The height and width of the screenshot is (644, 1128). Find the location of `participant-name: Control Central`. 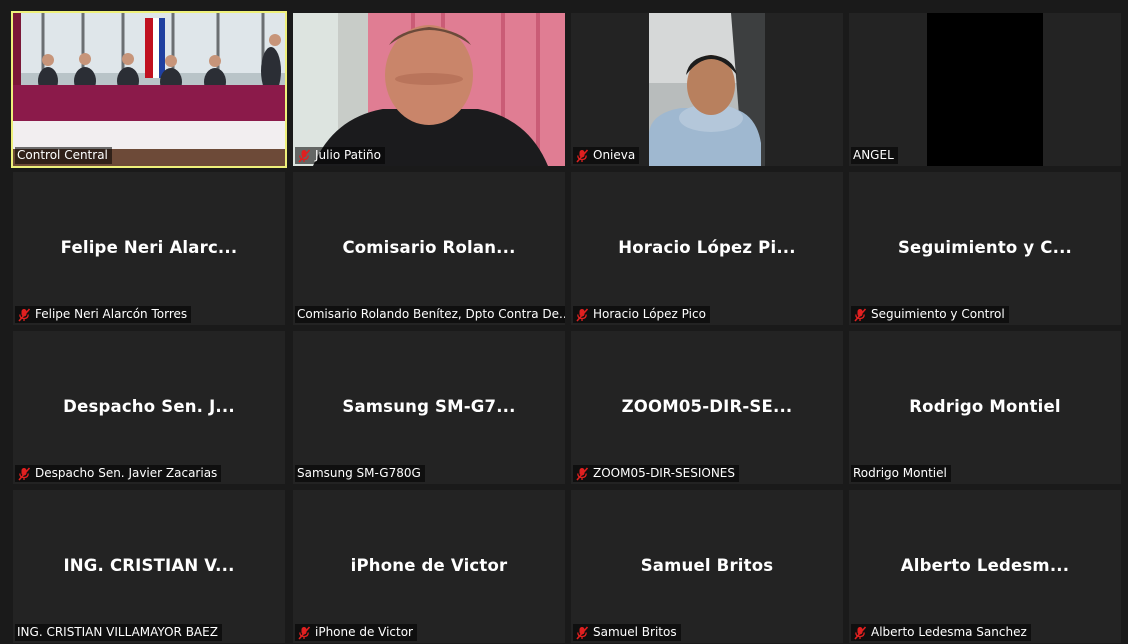

participant-name: Control Central is located at coordinates (62, 155).